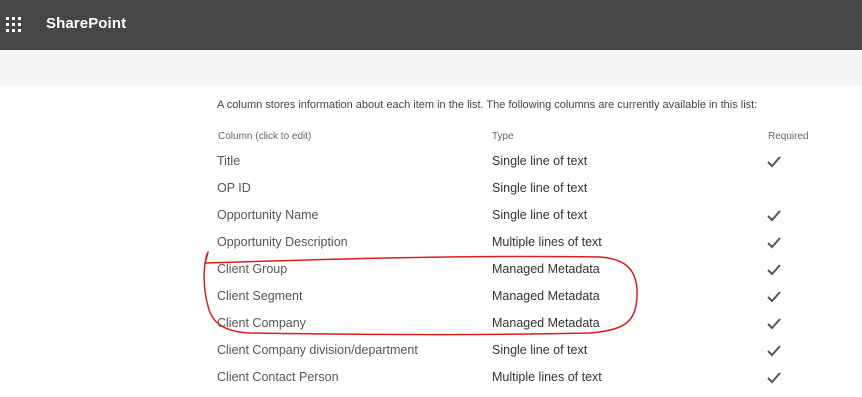 This screenshot has height=397, width=862. Describe the element at coordinates (265, 136) in the screenshot. I see `column-header-name: Column (click to edit)` at that location.